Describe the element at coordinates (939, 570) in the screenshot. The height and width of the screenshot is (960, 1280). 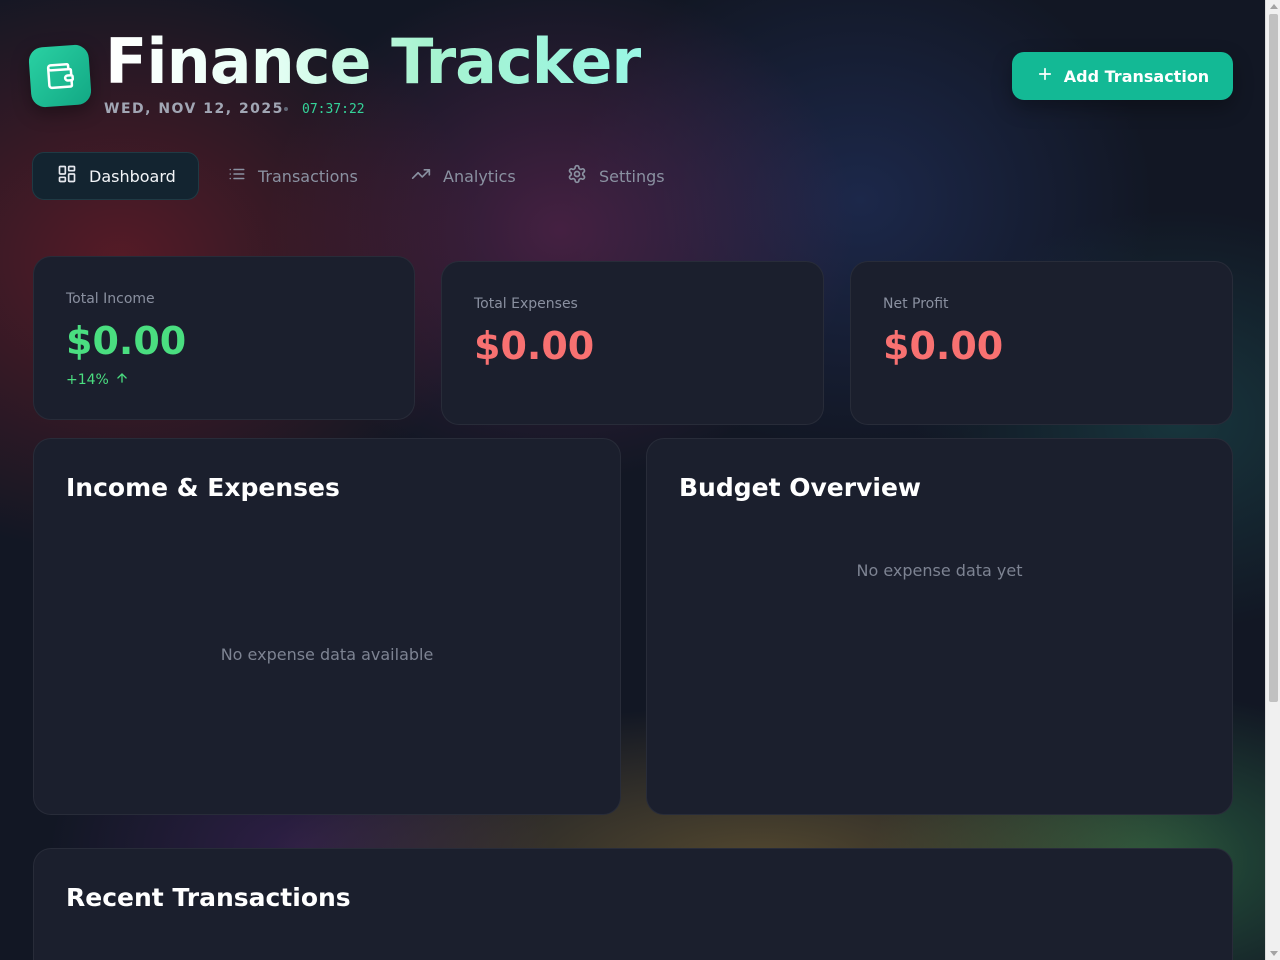
I see `budget-overview-empty-state: No expense data yet` at that location.